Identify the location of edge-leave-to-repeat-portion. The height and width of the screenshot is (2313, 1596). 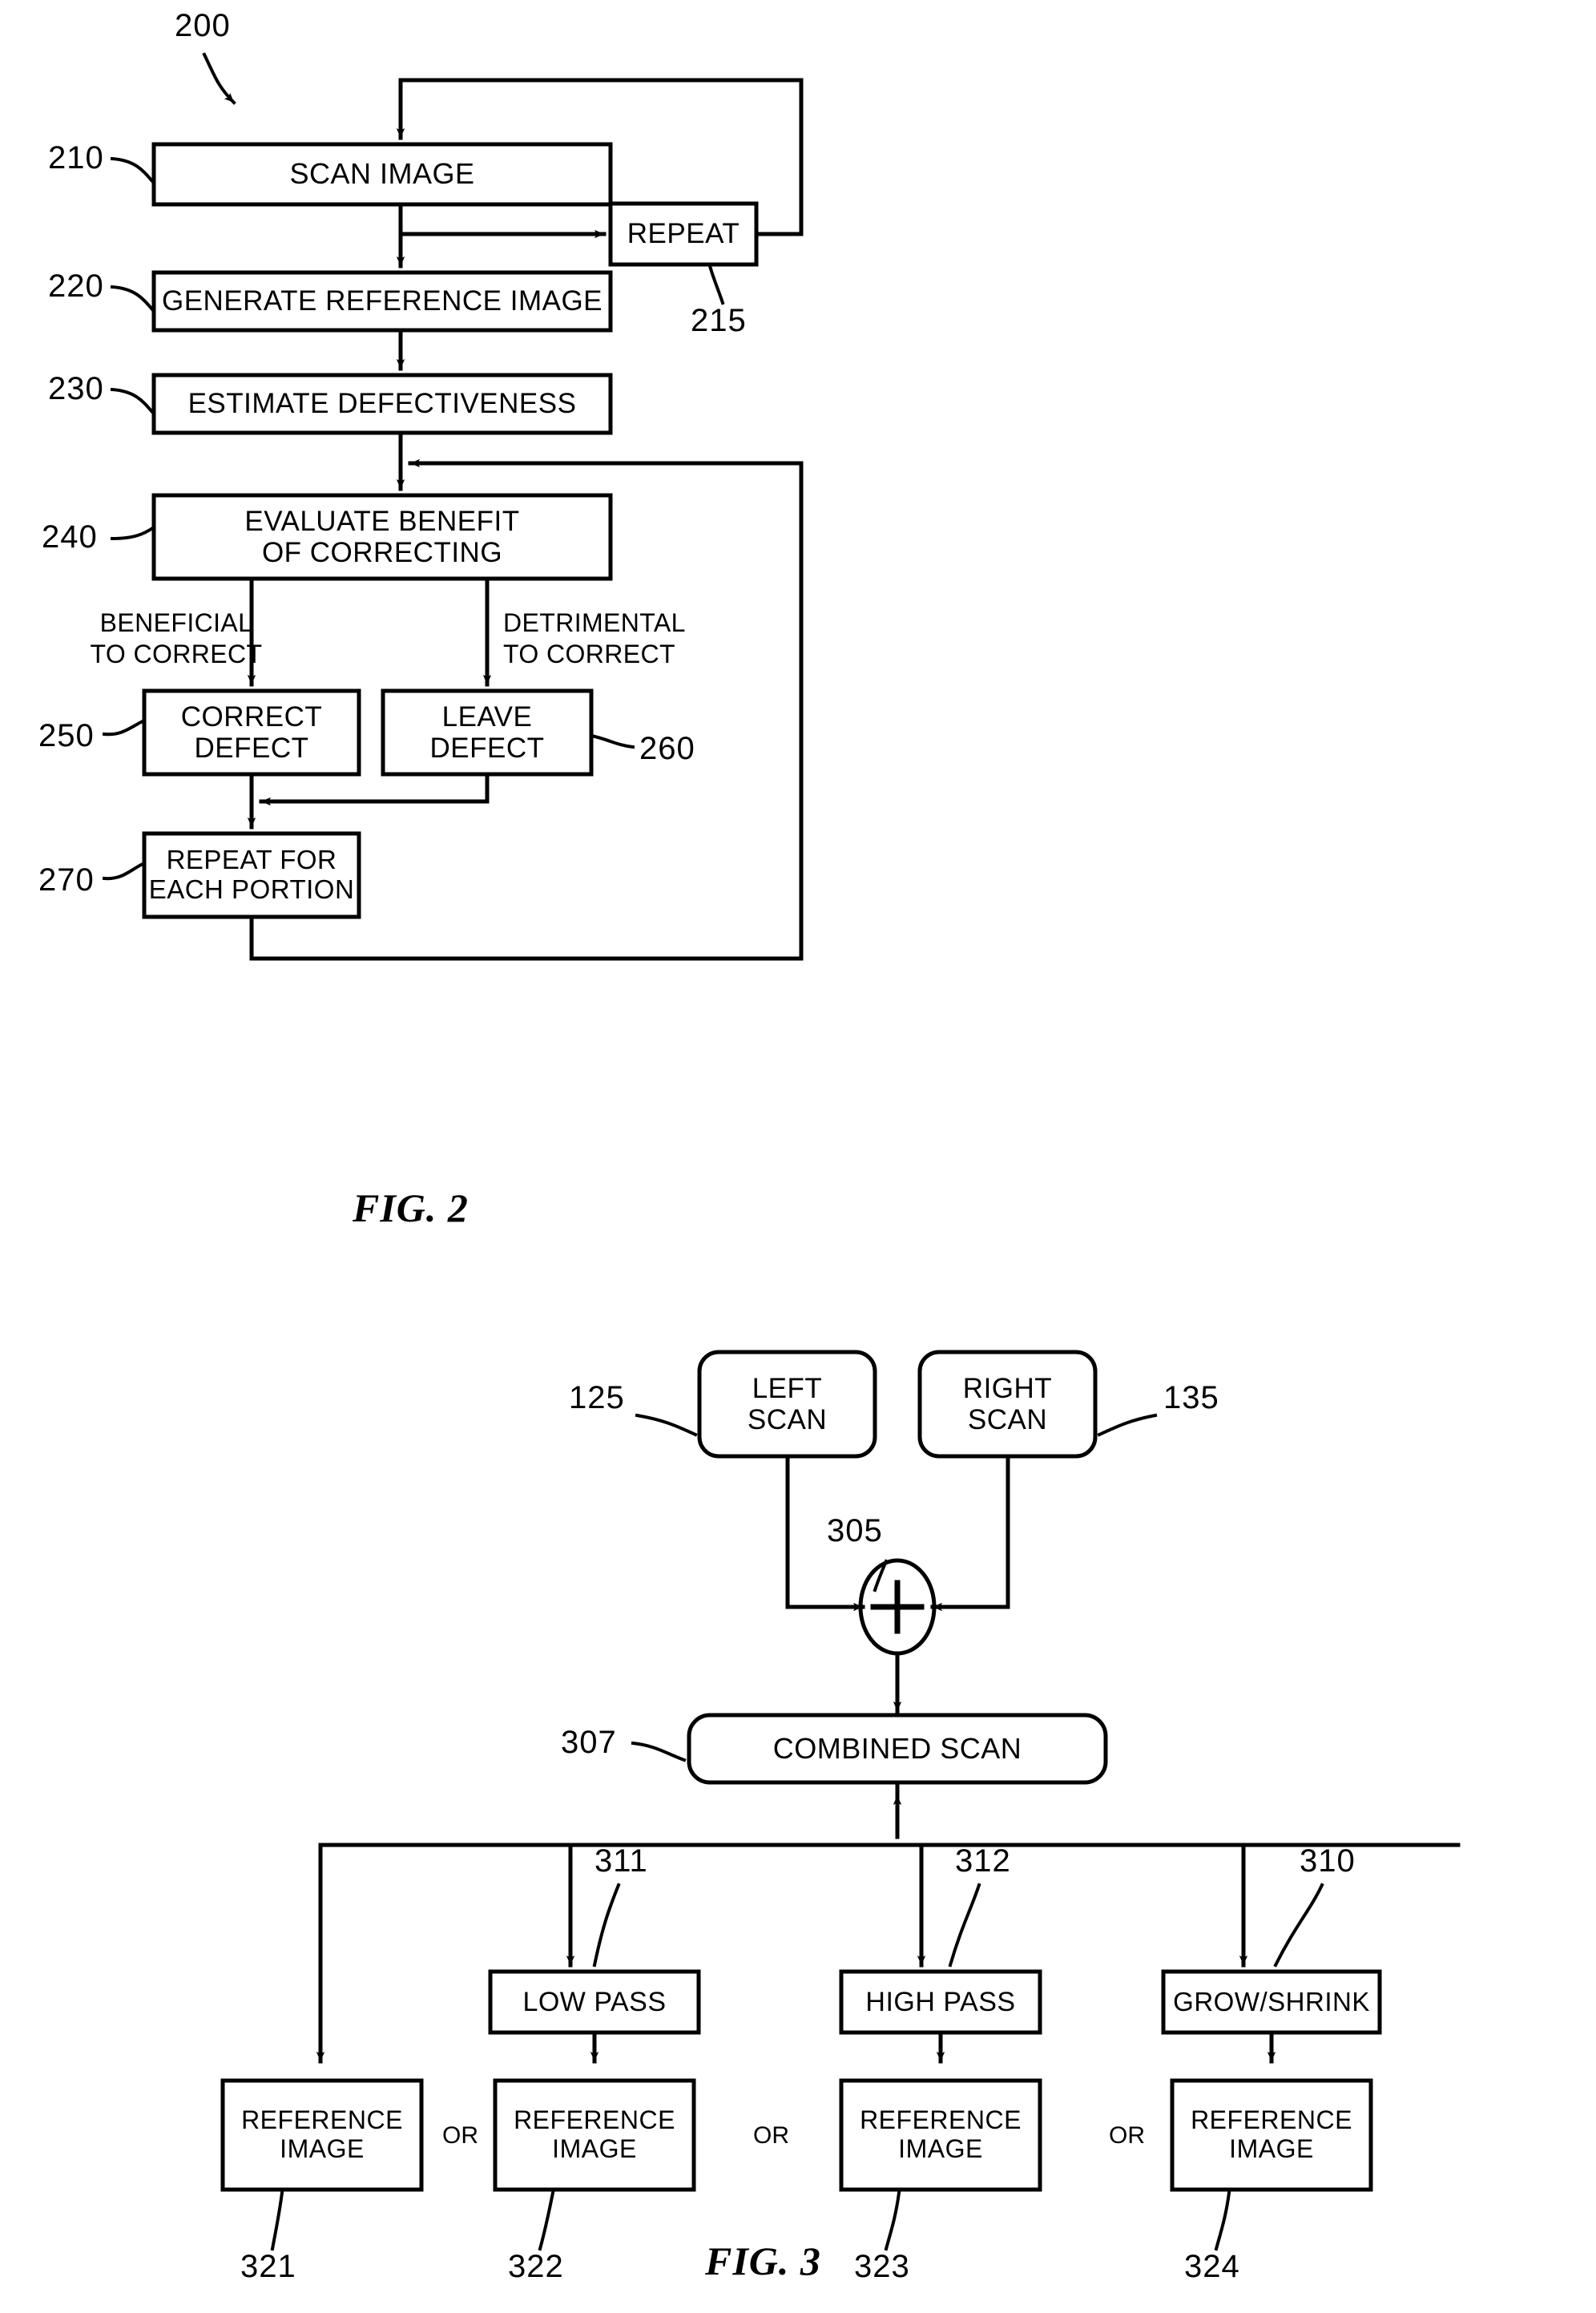
(374, 789).